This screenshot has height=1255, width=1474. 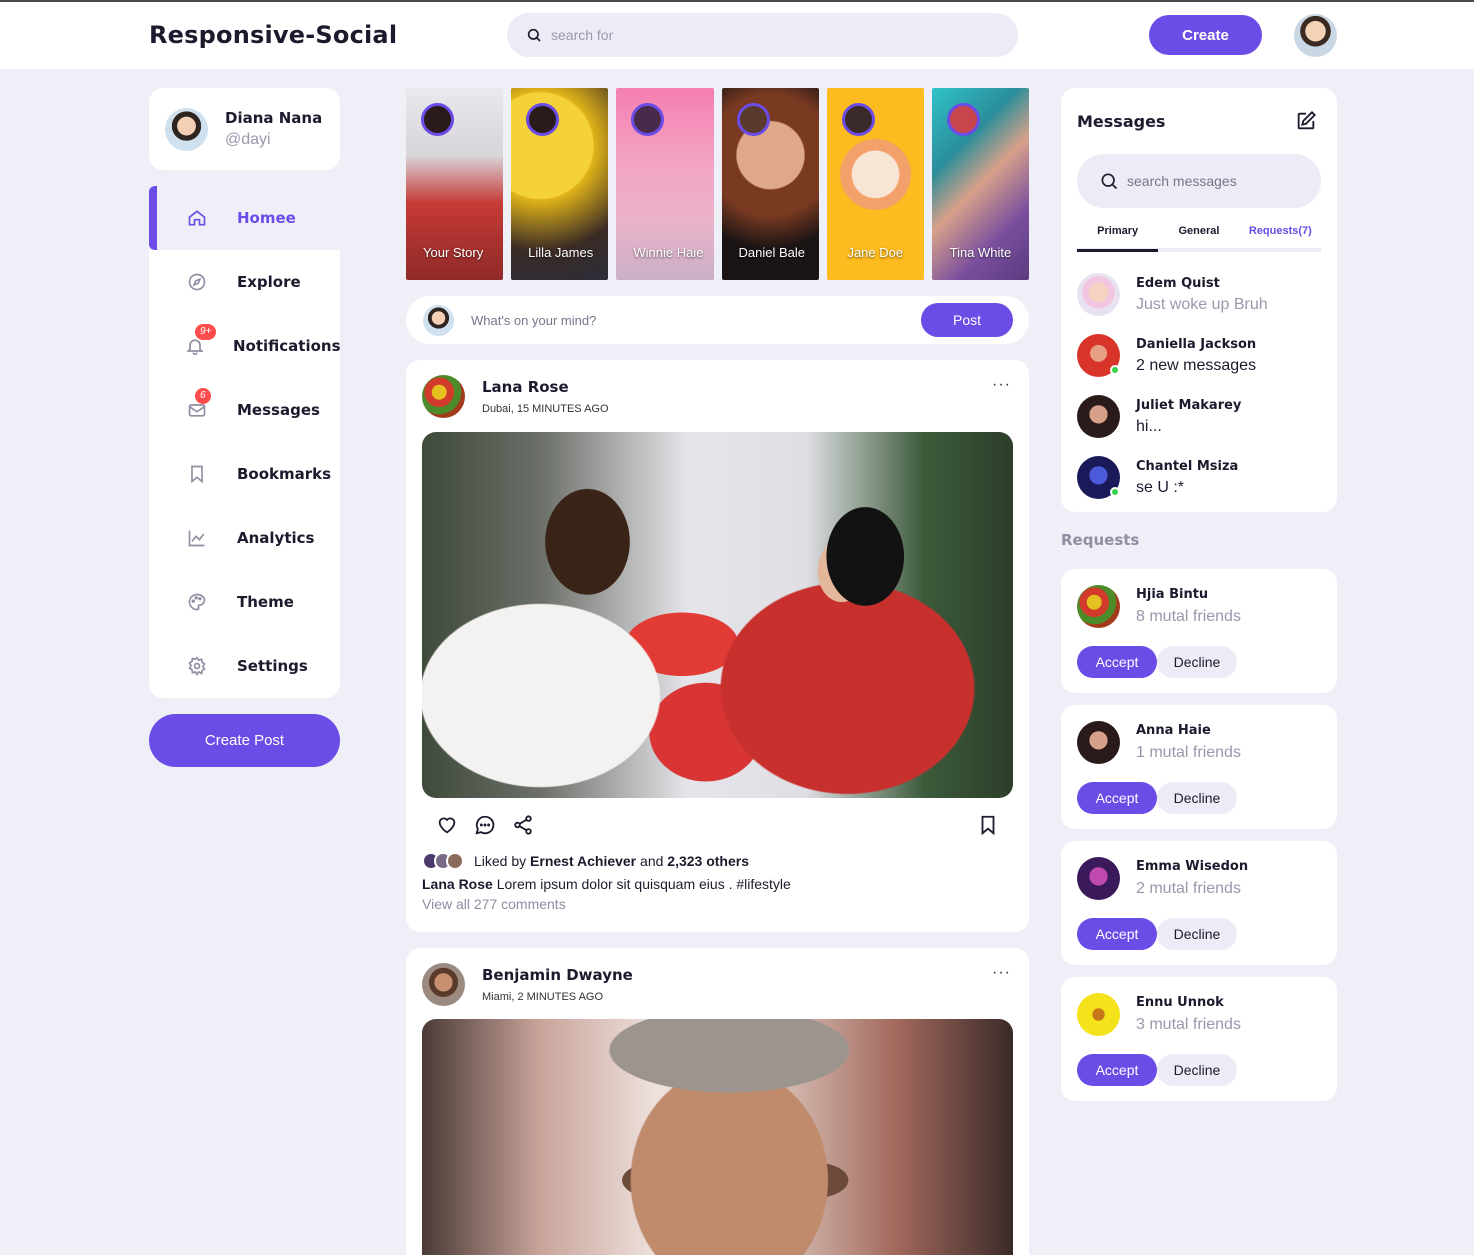 I want to click on request-name: Emma Wisedon, so click(x=1192, y=866).